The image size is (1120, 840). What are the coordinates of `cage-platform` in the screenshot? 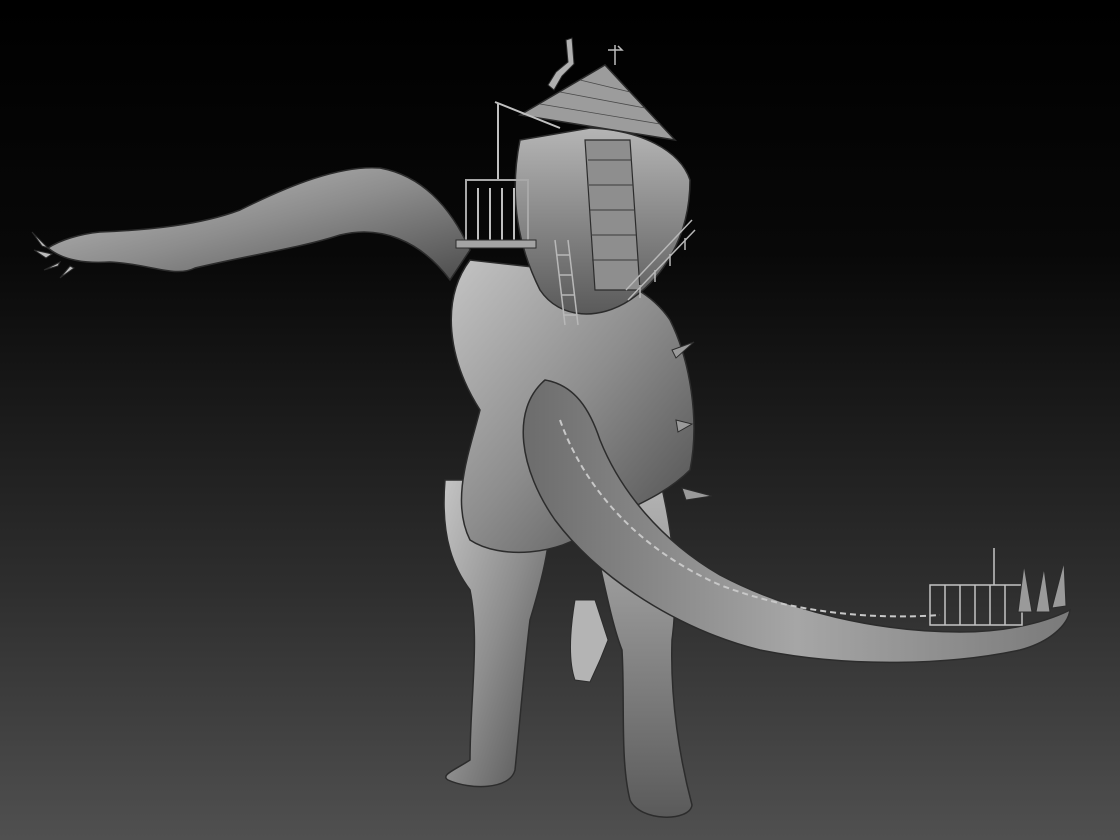 It's located at (496, 244).